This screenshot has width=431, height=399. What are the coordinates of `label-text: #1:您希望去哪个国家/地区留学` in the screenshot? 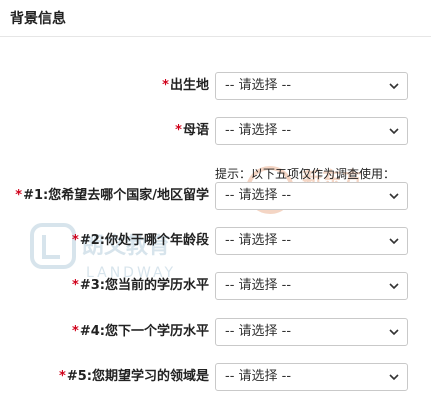 It's located at (116, 195).